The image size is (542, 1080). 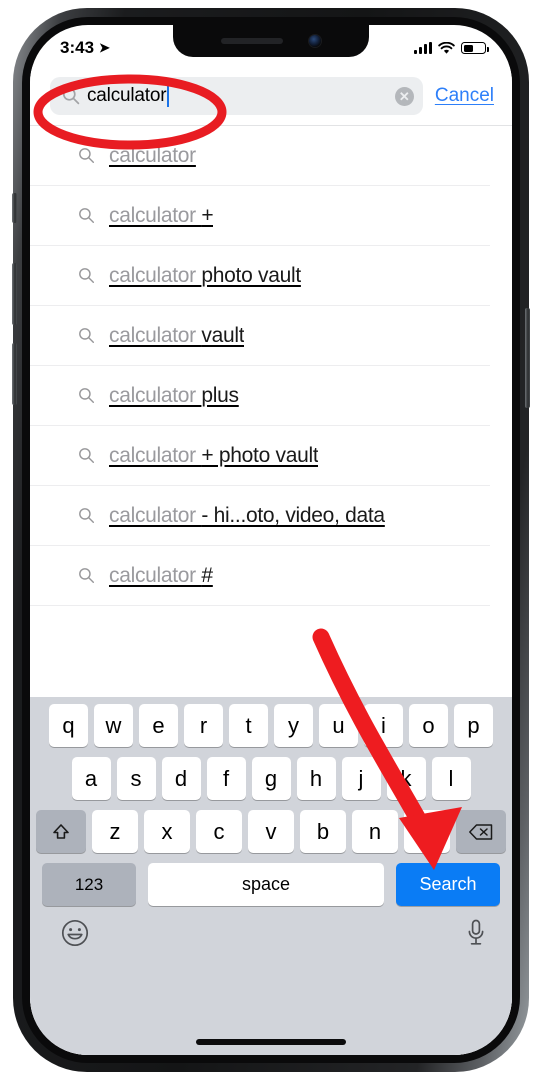 I want to click on key-j: j, so click(x=361, y=778).